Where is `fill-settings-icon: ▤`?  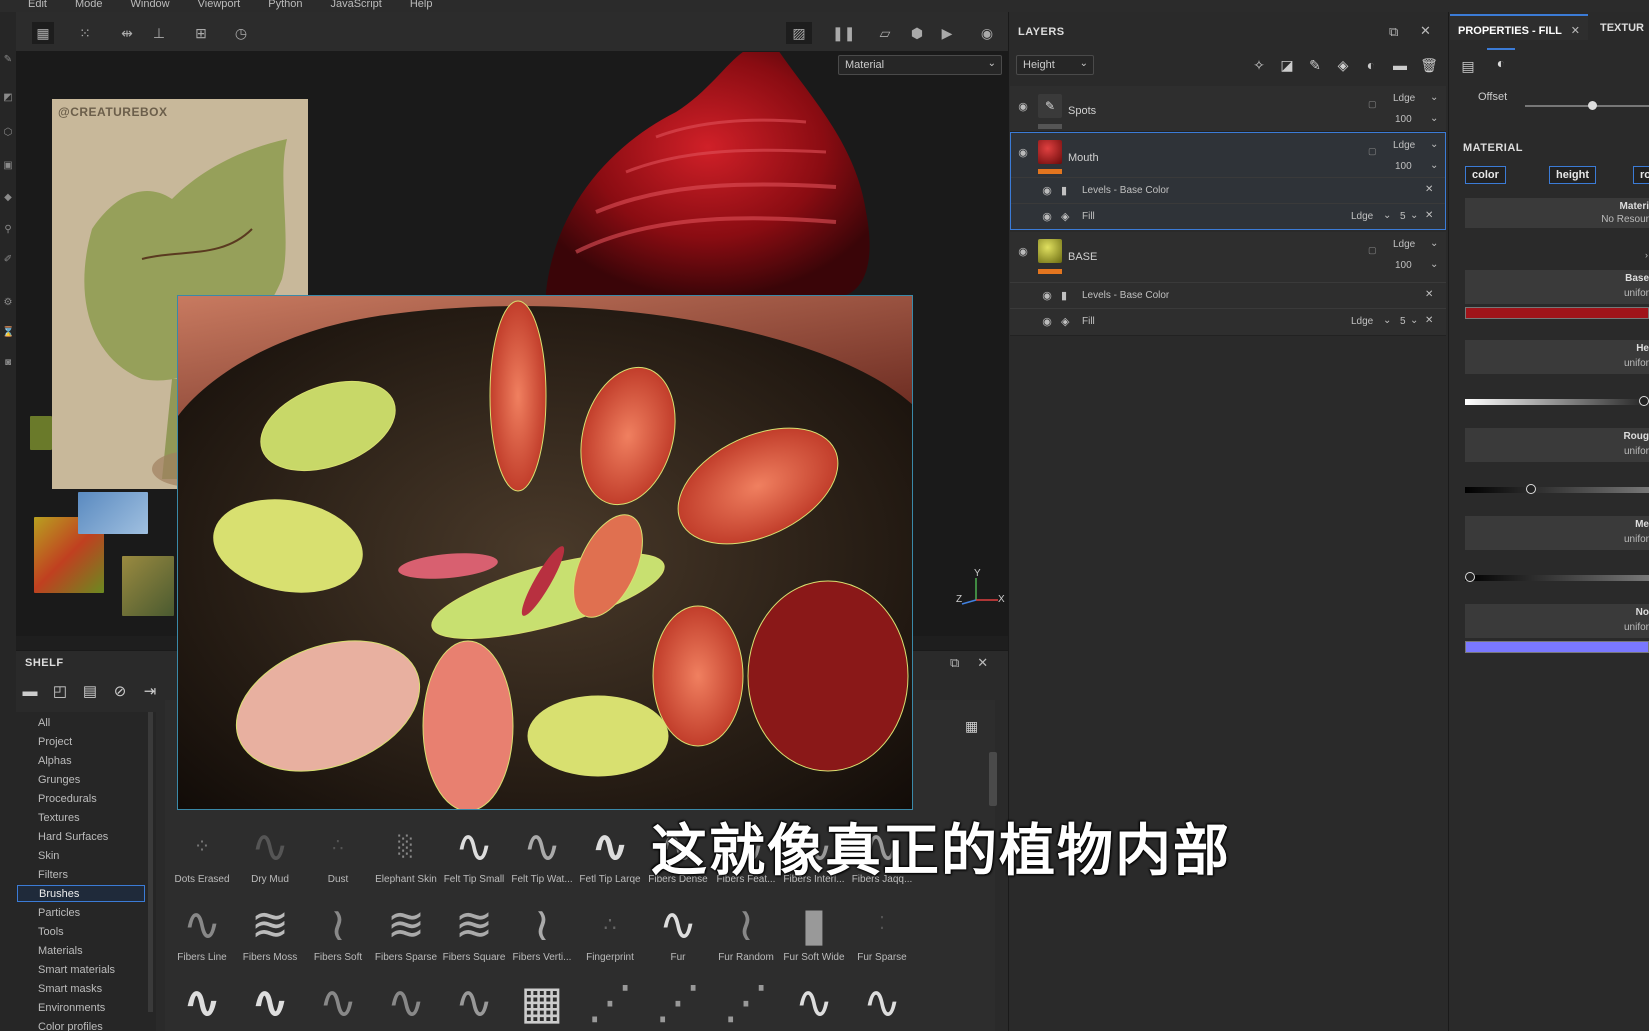 fill-settings-icon: ▤ is located at coordinates (1468, 66).